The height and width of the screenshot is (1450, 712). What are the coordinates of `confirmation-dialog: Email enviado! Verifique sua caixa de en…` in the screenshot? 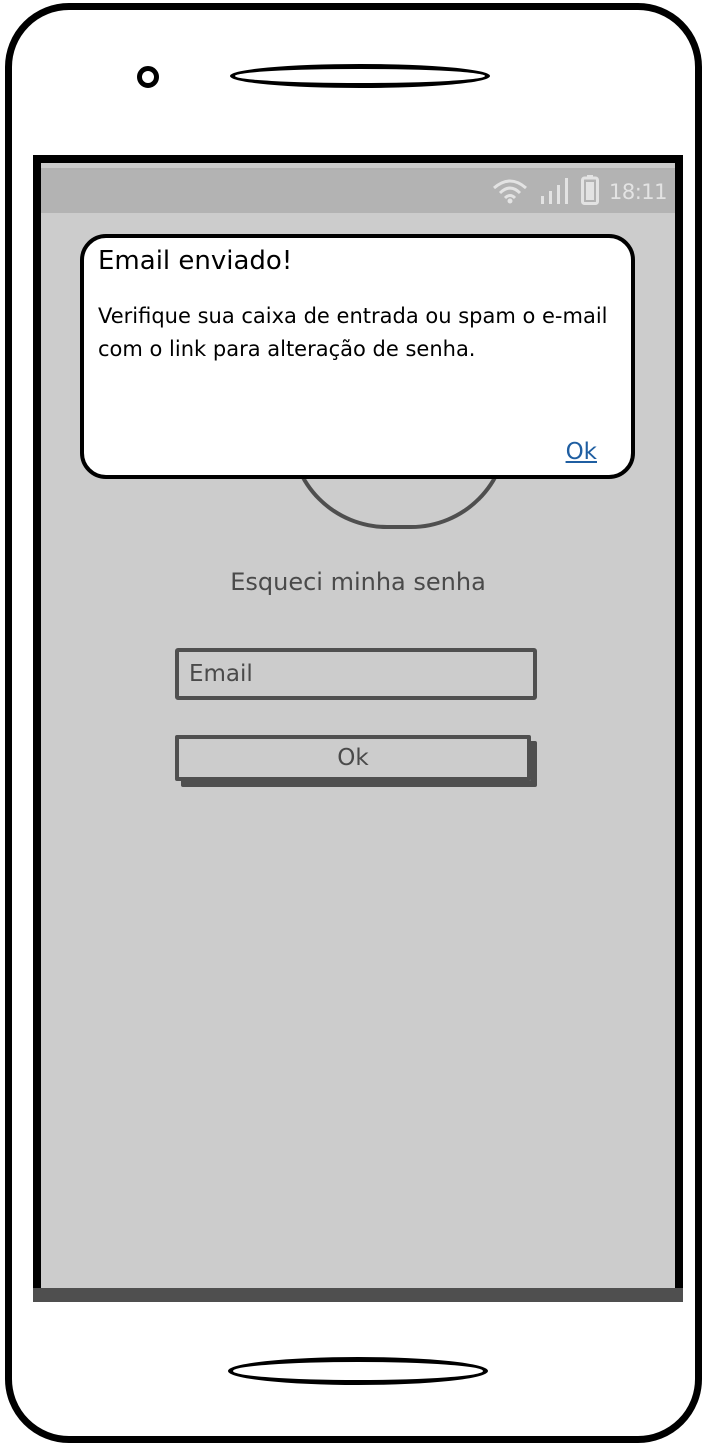 It's located at (357, 356).